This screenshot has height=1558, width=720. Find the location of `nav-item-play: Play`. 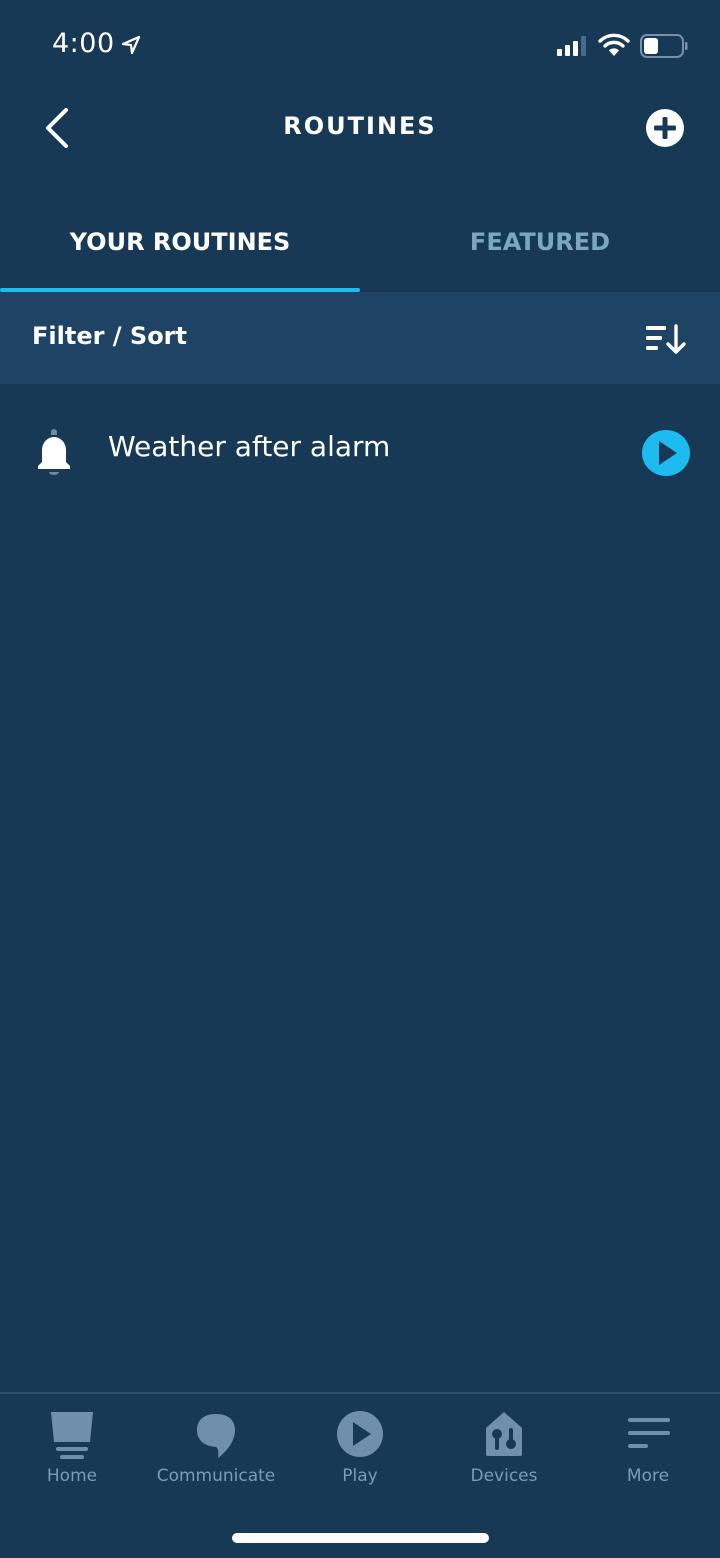

nav-item-play: Play is located at coordinates (360, 1449).